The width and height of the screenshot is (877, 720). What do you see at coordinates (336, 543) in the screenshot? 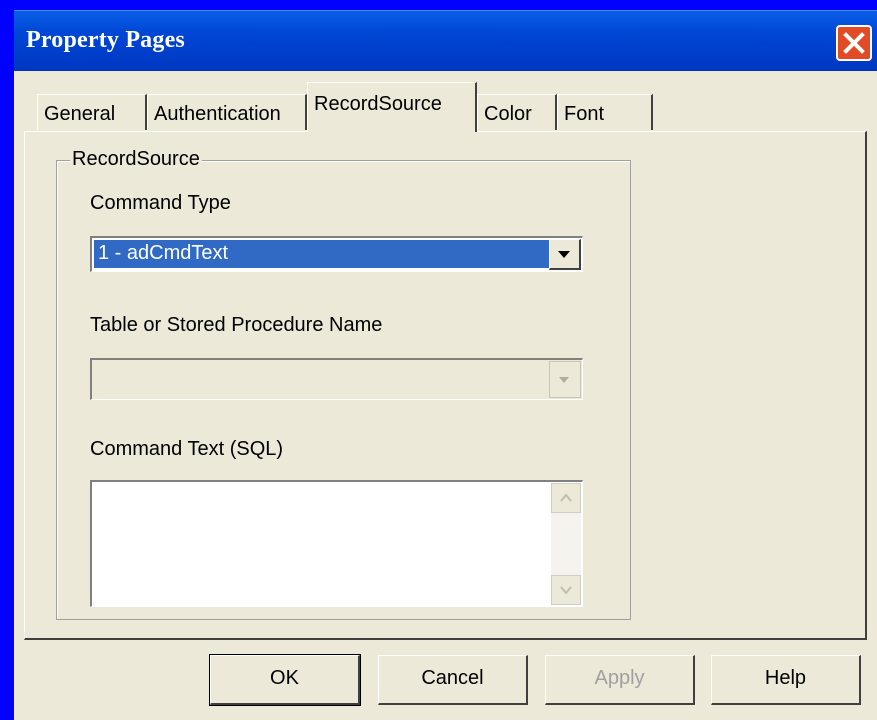
I see `command-text-input` at bounding box center [336, 543].